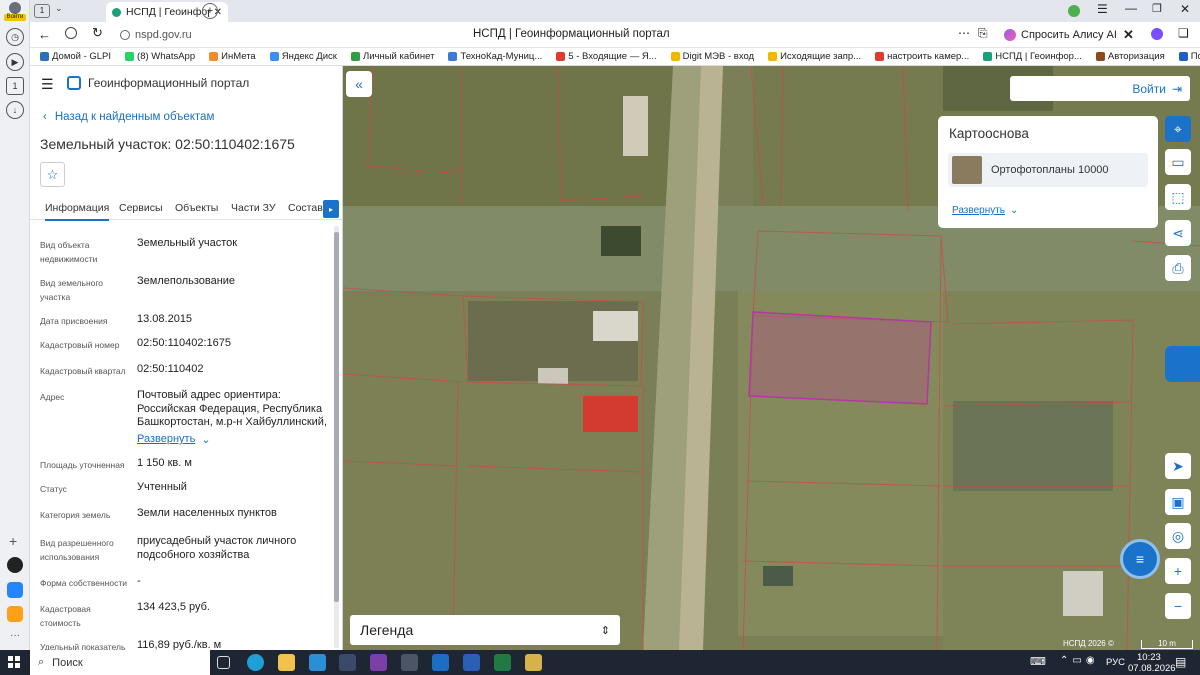  Describe the element at coordinates (409, 662) in the screenshot. I see `calculator-icon` at that location.